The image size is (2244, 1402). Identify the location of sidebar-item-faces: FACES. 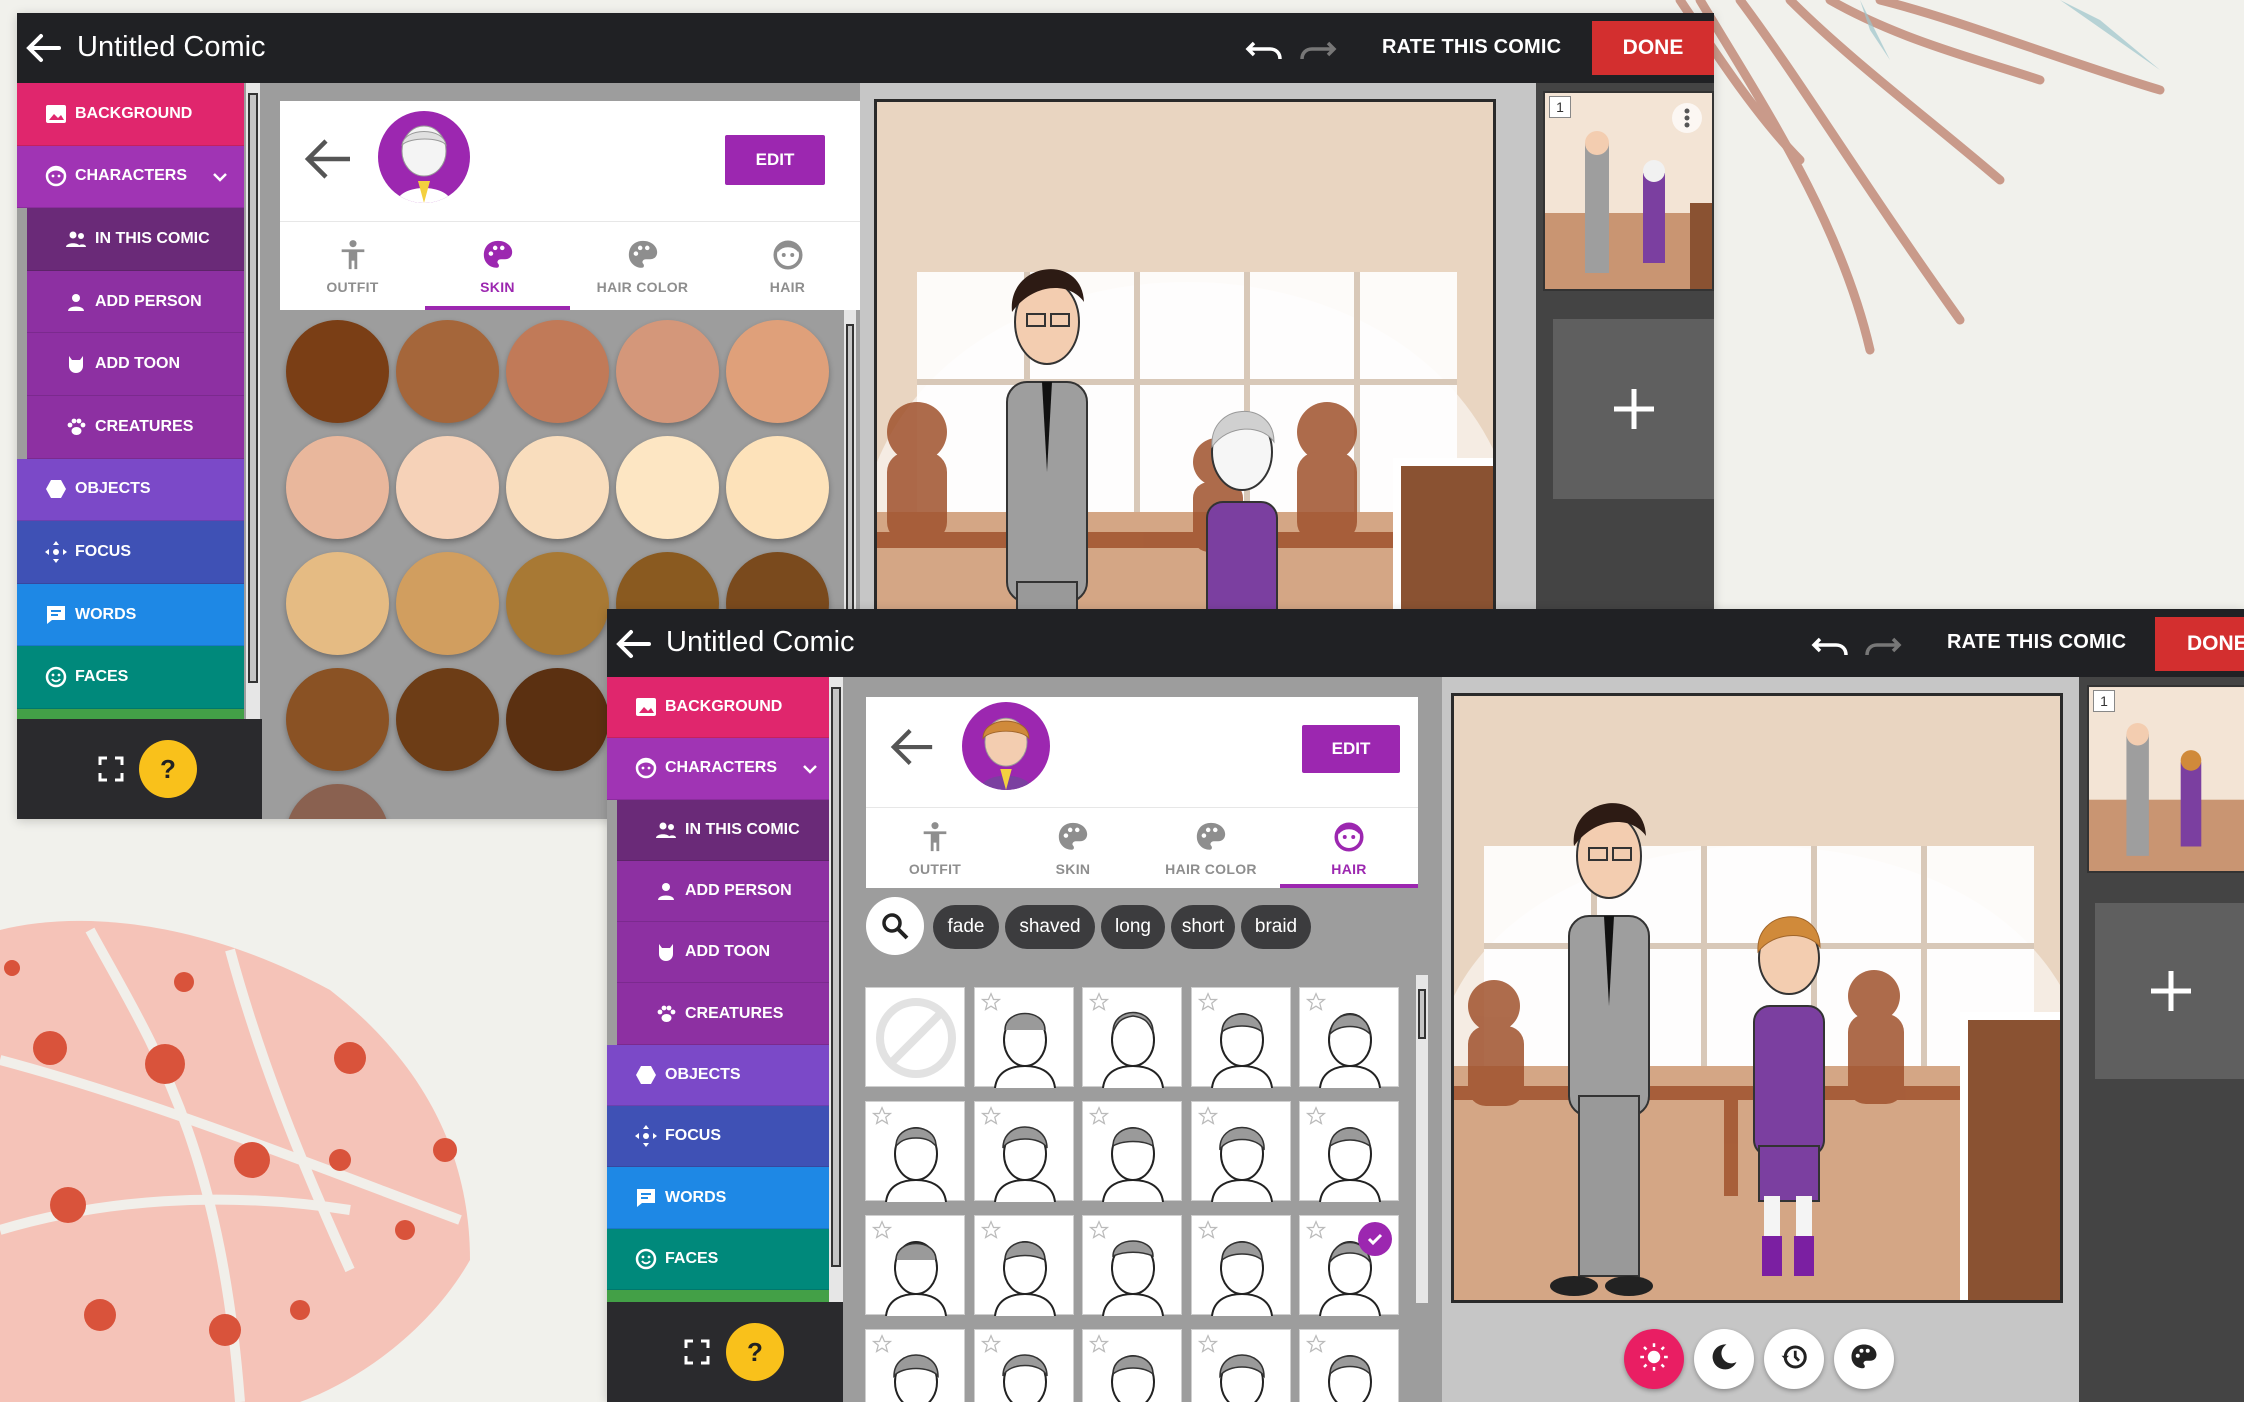
(720, 1259).